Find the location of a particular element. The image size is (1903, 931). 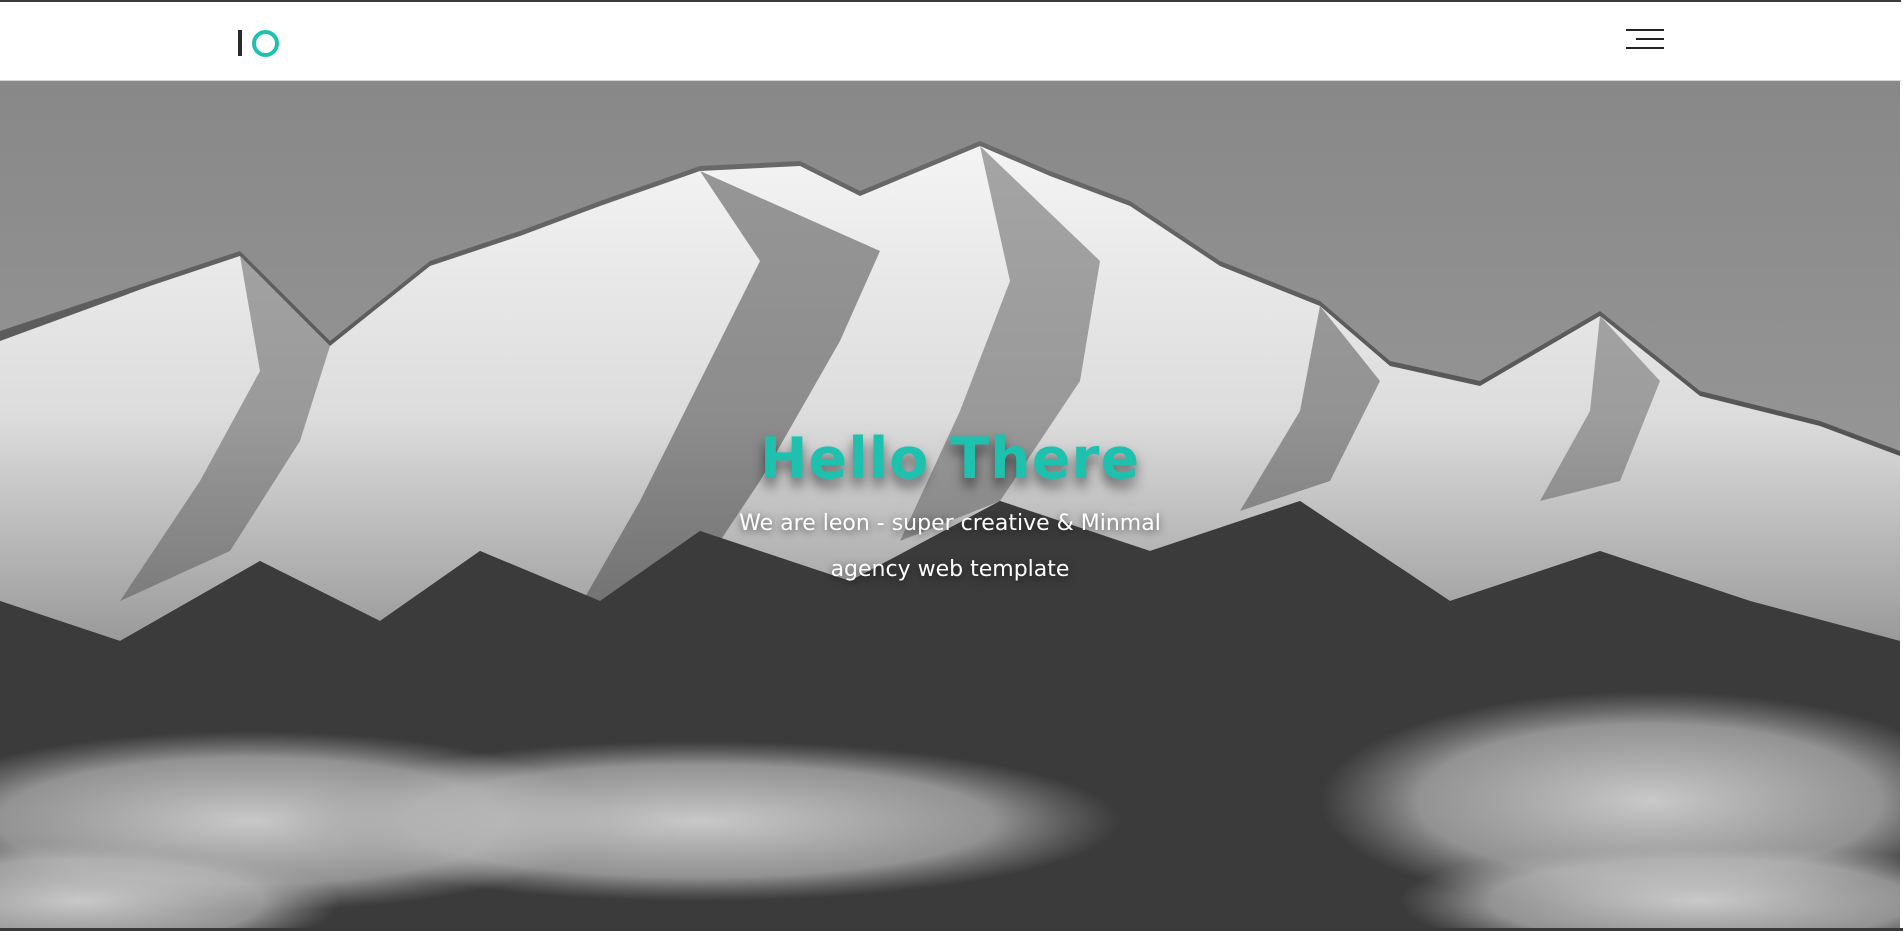

logo-bar-mark is located at coordinates (240, 43).